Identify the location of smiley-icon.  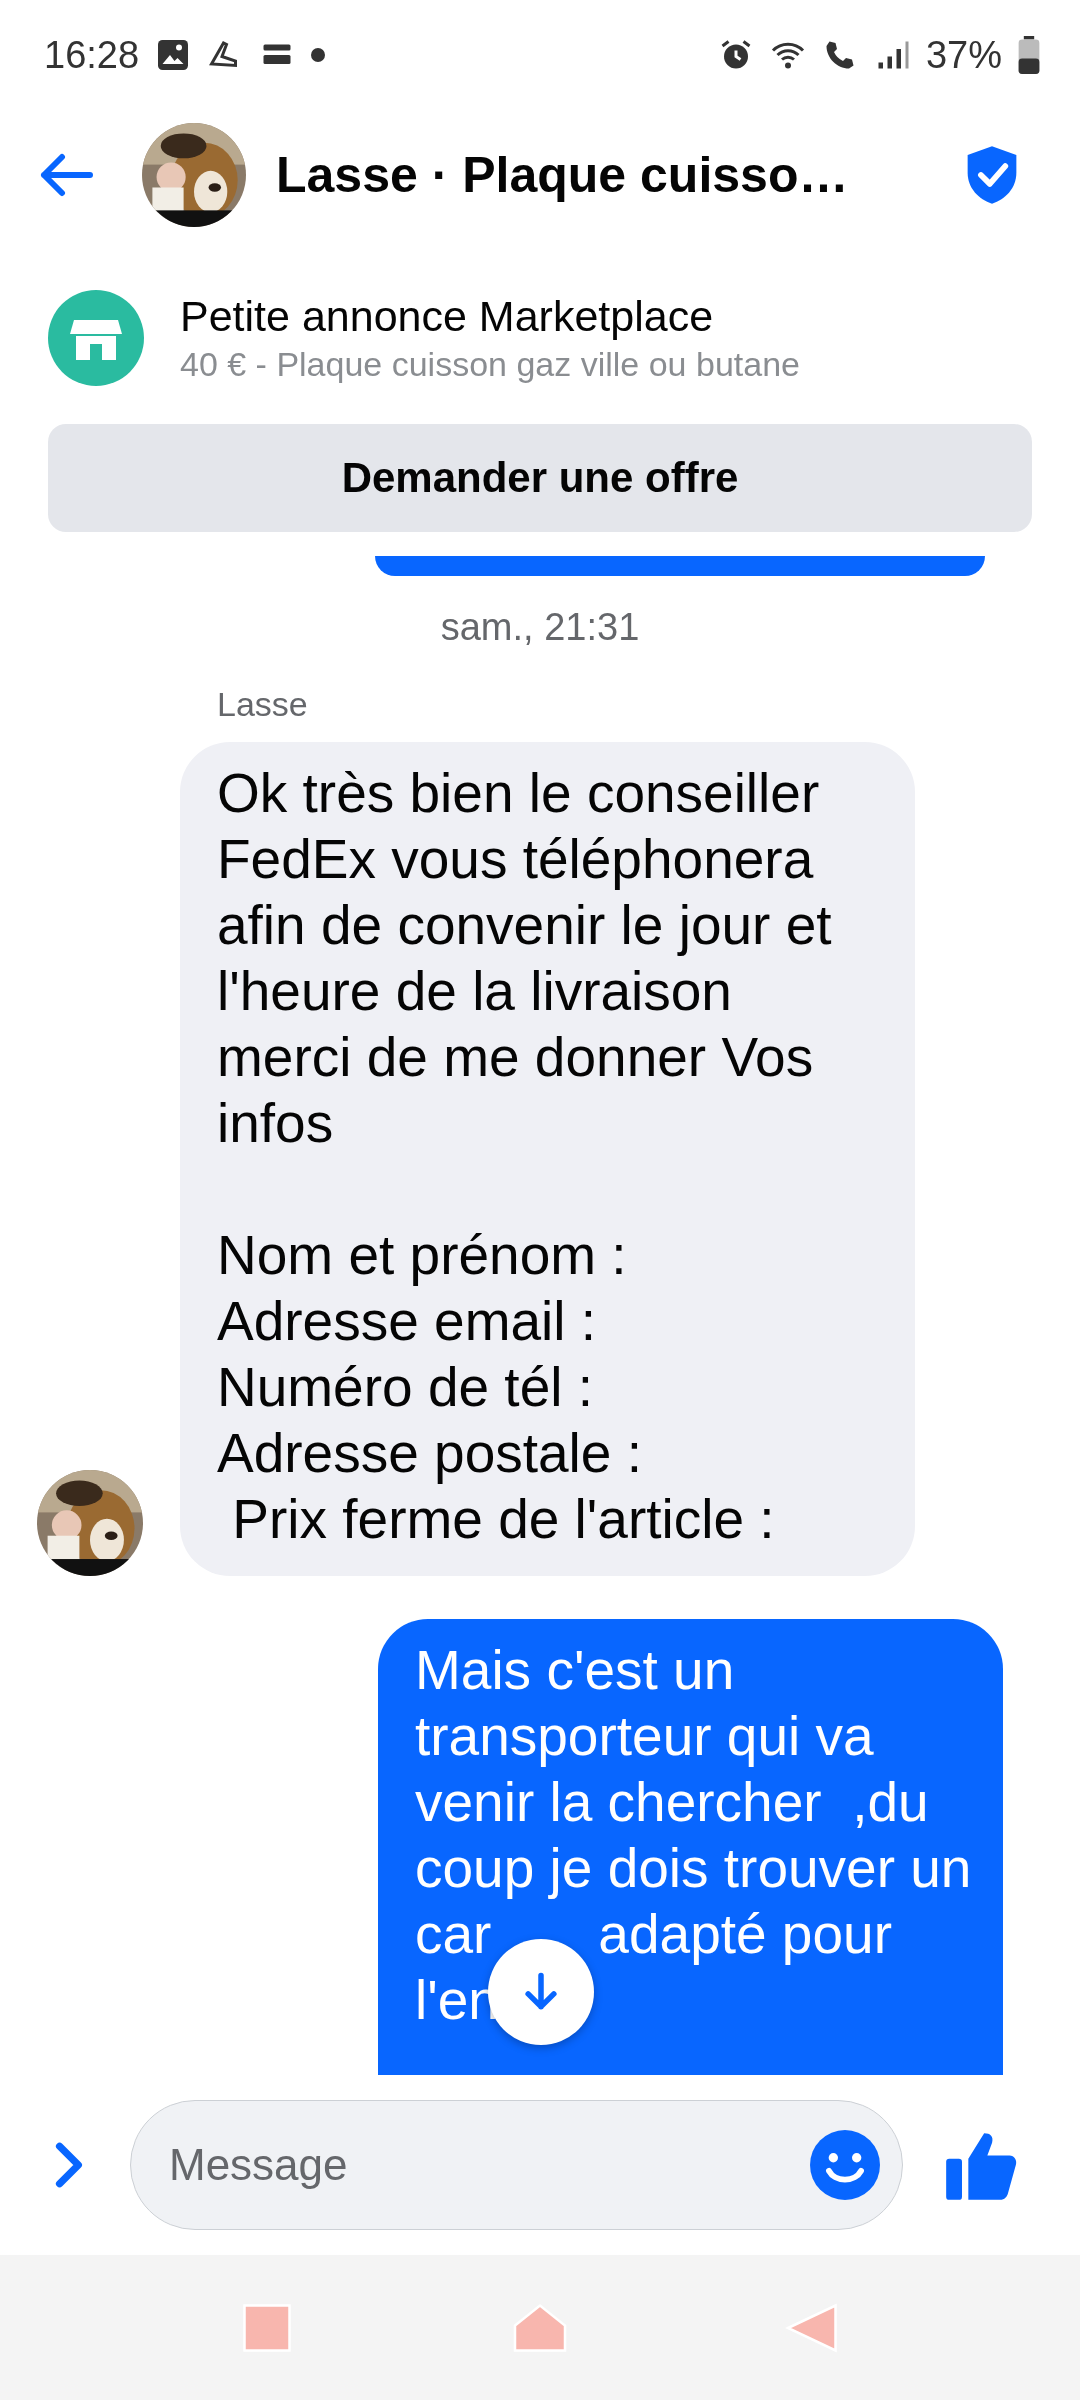
(845, 2165).